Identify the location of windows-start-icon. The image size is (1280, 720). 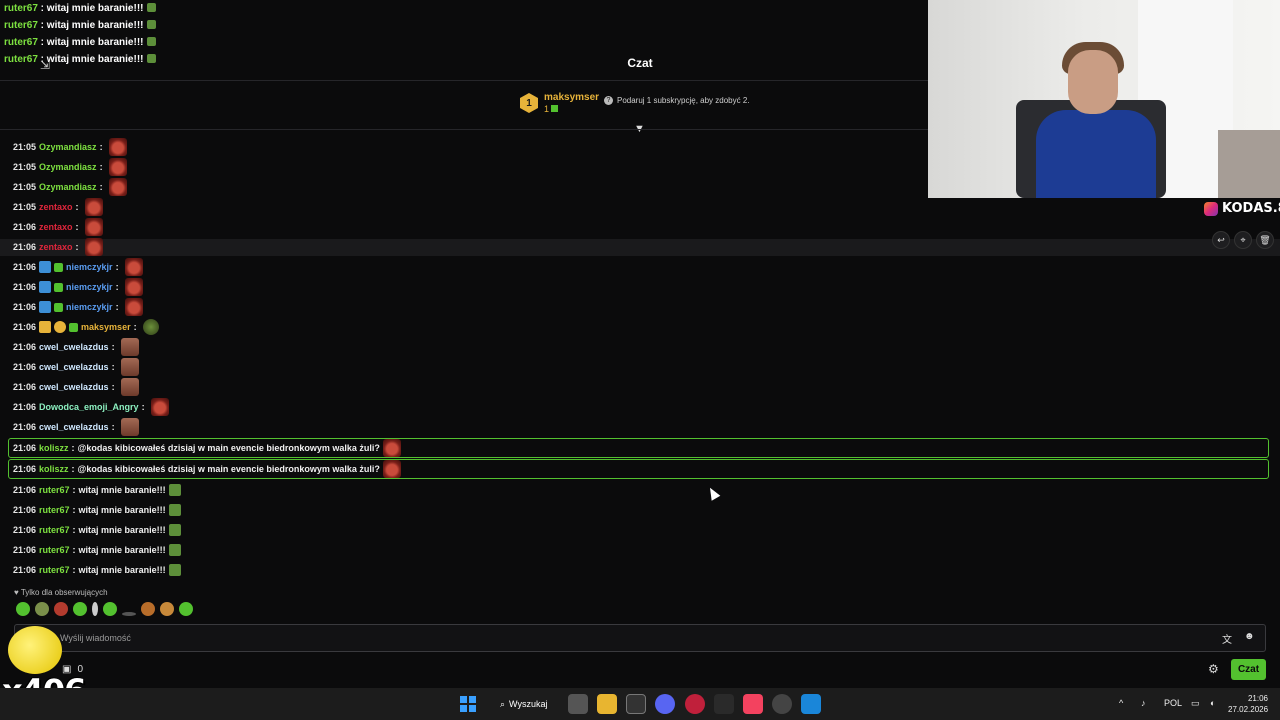
(468, 704).